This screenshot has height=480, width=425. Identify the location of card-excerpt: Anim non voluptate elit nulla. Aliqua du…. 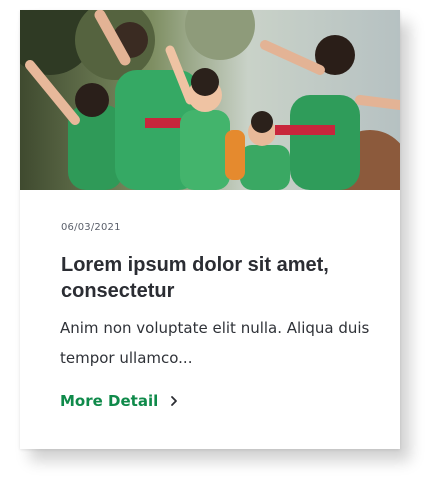
(215, 343).